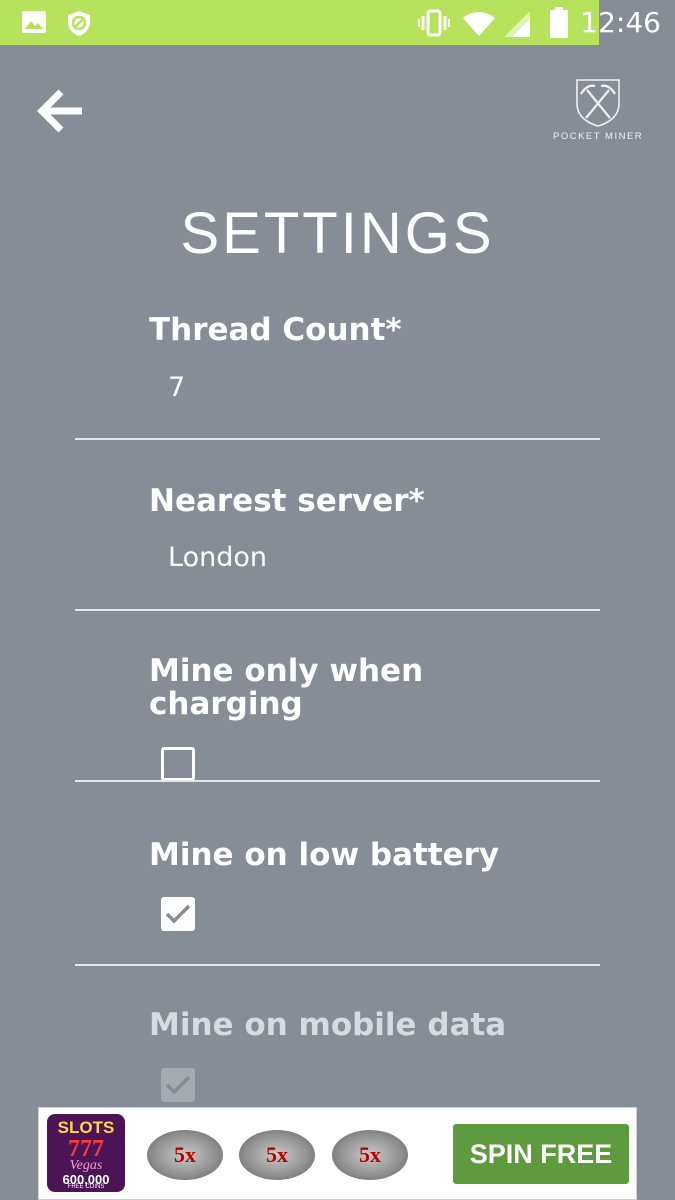 The width and height of the screenshot is (675, 1200). I want to click on mine-only-charging-label: Mine only when charging, so click(286, 688).